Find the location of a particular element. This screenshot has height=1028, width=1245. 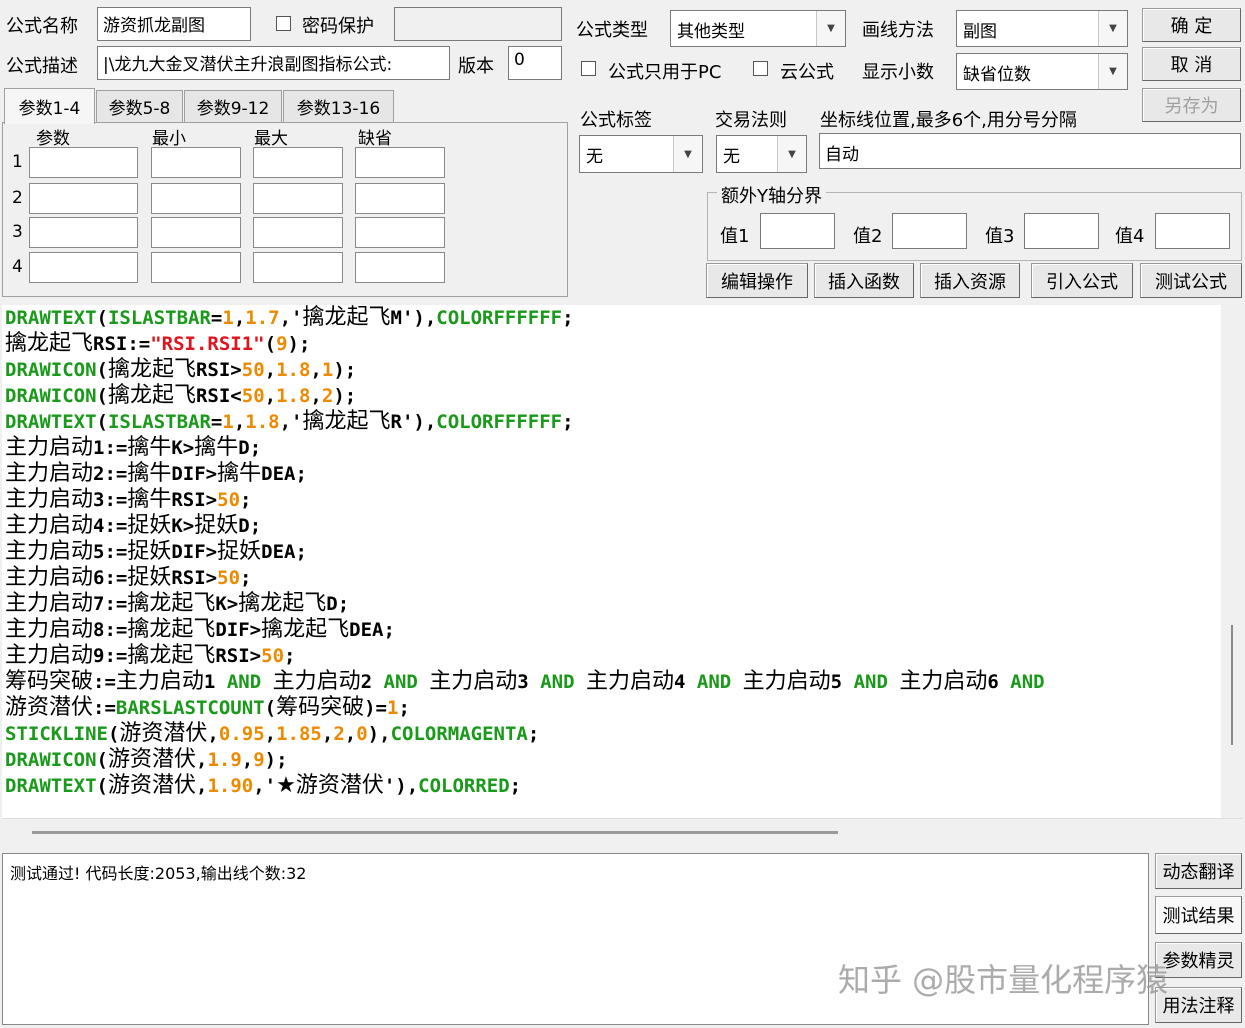

max-col-header: 最大 is located at coordinates (271, 139).